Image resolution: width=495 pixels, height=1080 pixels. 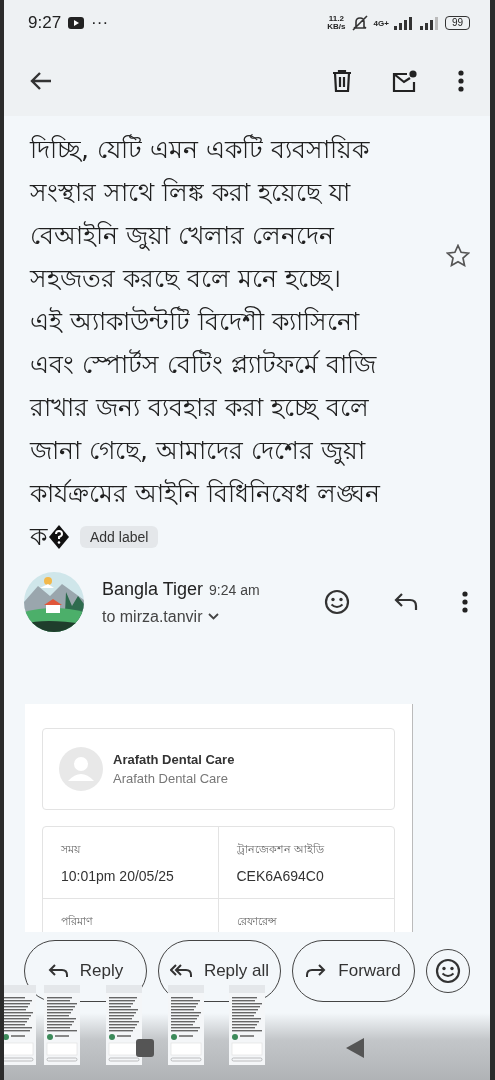 I want to click on screenshot-tray-toast, so click(x=247, y=1032).